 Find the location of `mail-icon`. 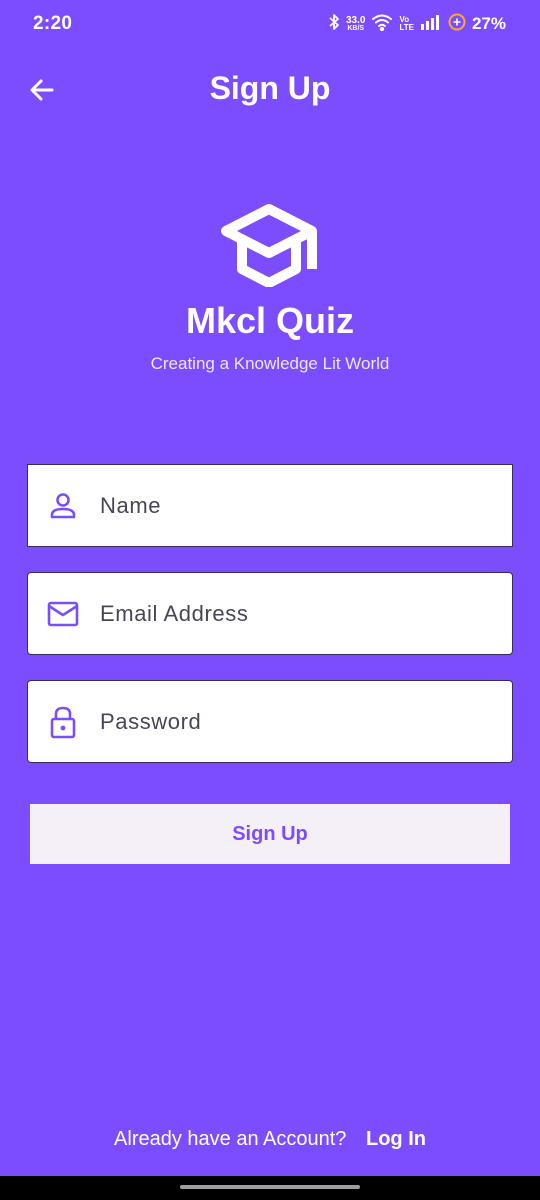

mail-icon is located at coordinates (63, 614).